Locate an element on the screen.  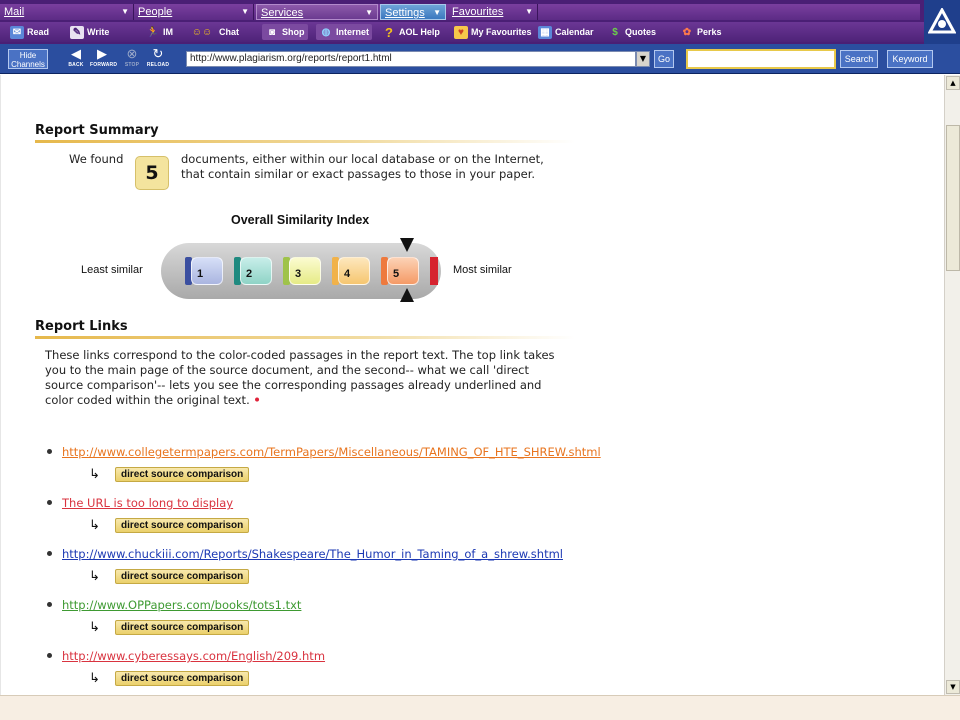
im-button: 🏃 IM is located at coordinates (159, 32).